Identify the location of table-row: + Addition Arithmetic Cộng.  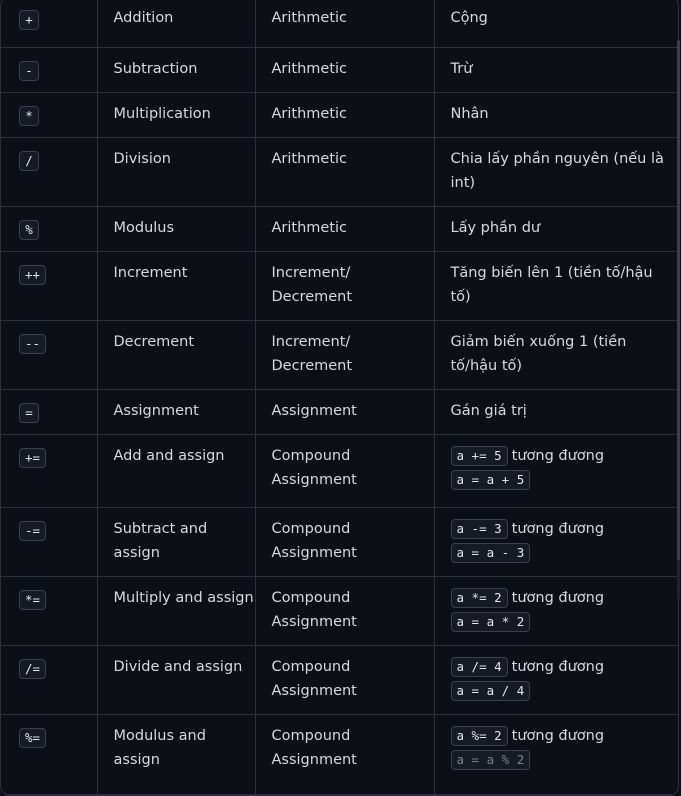
(339, 24).